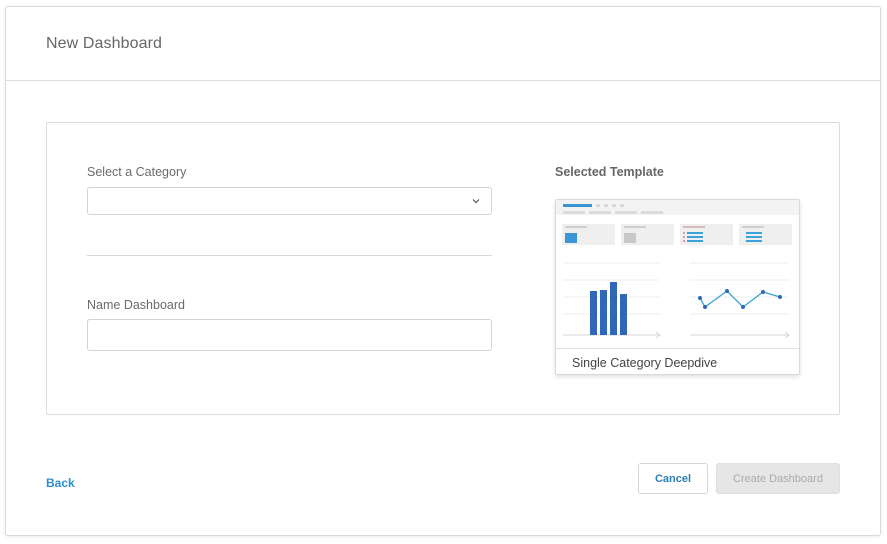 Image resolution: width=887 pixels, height=544 pixels. Describe the element at coordinates (673, 478) in the screenshot. I see `cancel-button: Cancel` at that location.